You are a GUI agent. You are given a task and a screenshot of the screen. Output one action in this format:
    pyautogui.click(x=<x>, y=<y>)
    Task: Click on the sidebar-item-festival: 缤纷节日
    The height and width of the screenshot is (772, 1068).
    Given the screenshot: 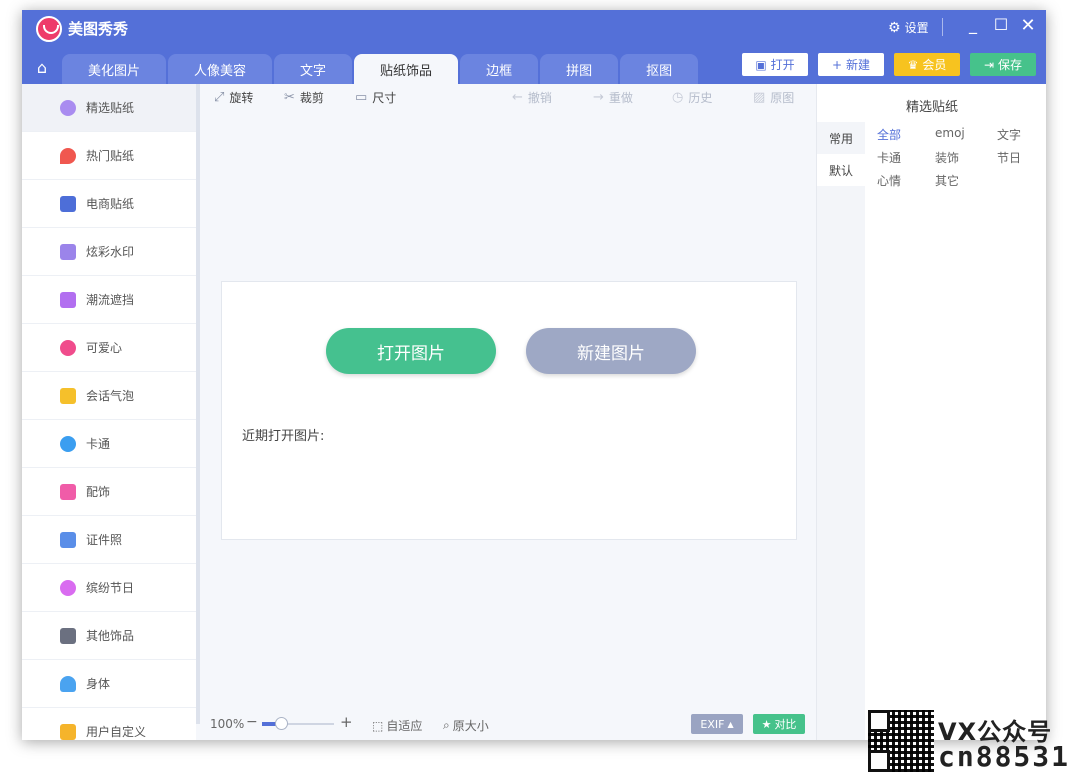 What is the action you would take?
    pyautogui.click(x=109, y=588)
    